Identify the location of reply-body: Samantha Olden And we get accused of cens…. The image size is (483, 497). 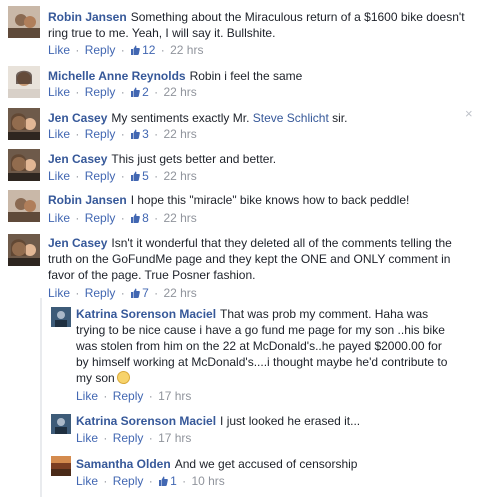
(266, 464).